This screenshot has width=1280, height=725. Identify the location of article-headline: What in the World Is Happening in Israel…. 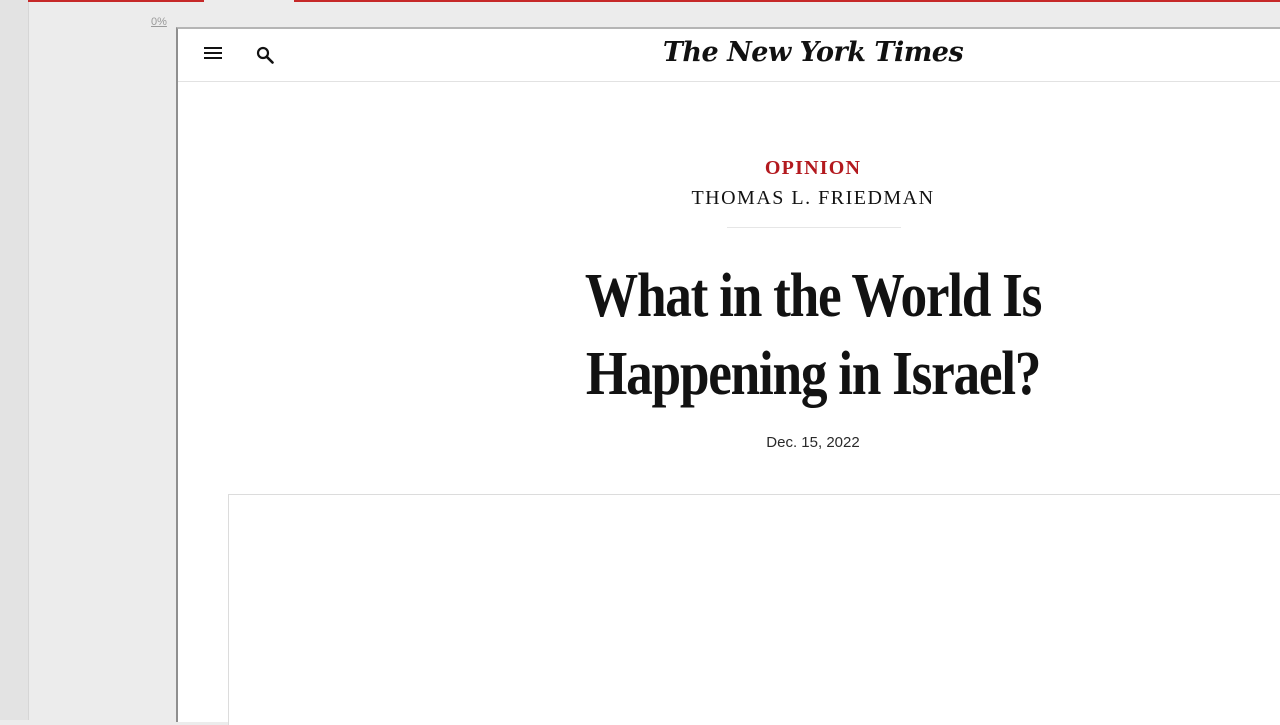
(813, 335).